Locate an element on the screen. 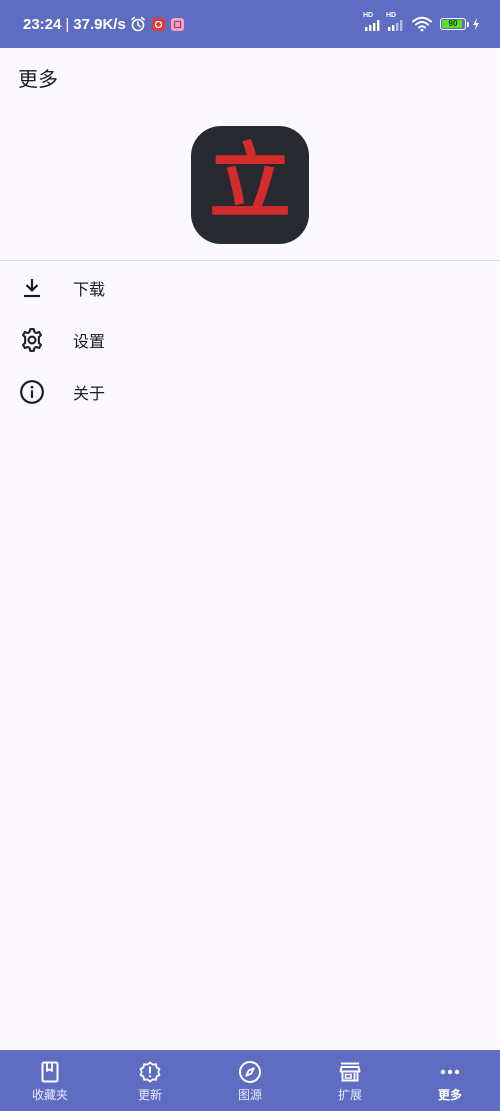 The width and height of the screenshot is (500, 1111). battery-cap is located at coordinates (468, 24).